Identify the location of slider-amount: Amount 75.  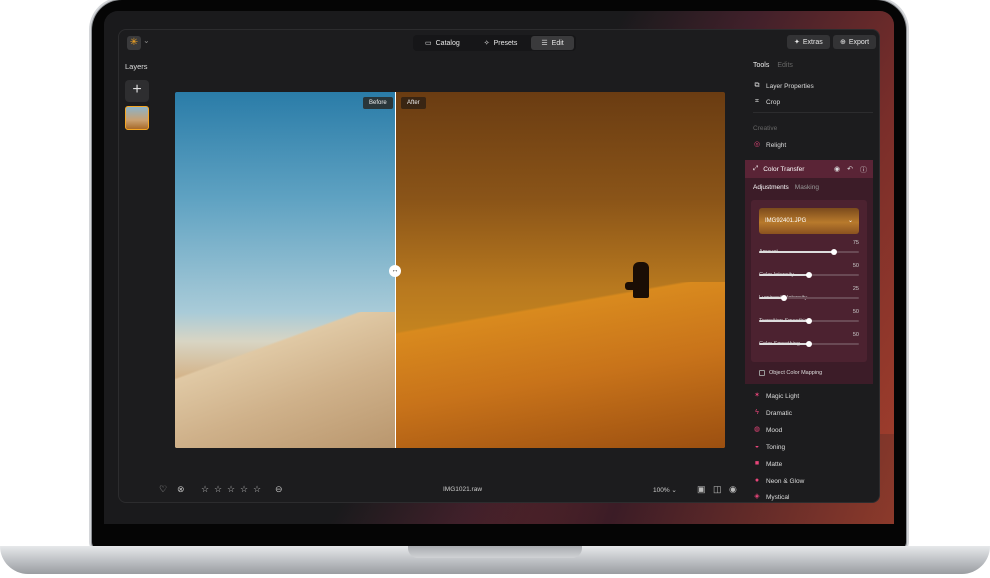
(809, 249).